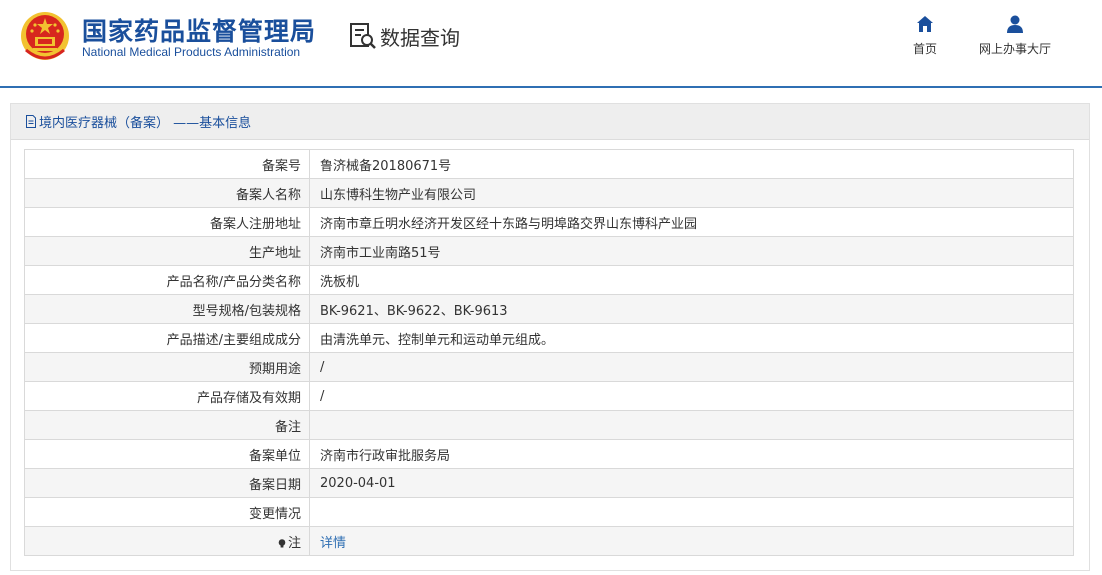 This screenshot has width=1102, height=575. Describe the element at coordinates (167, 425) in the screenshot. I see `field-label: 备注` at that location.